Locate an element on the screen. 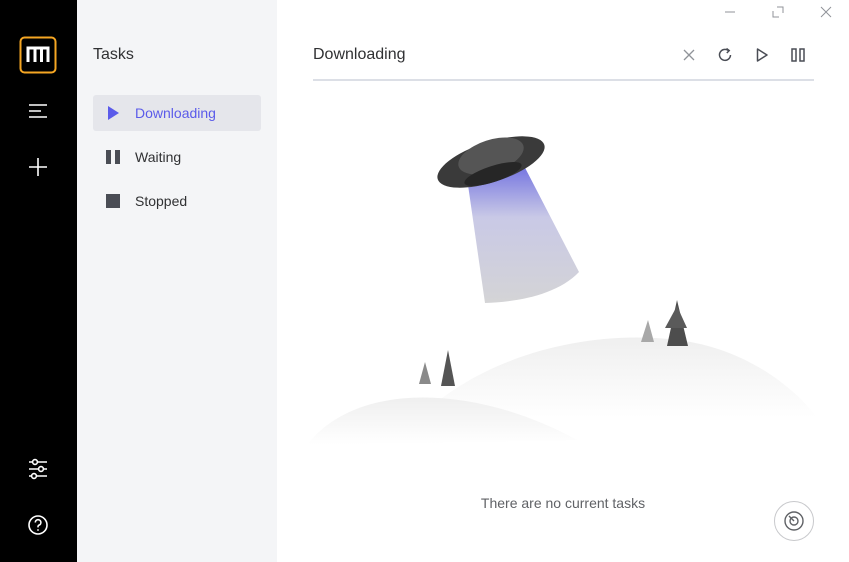  app-rail is located at coordinates (38, 281).